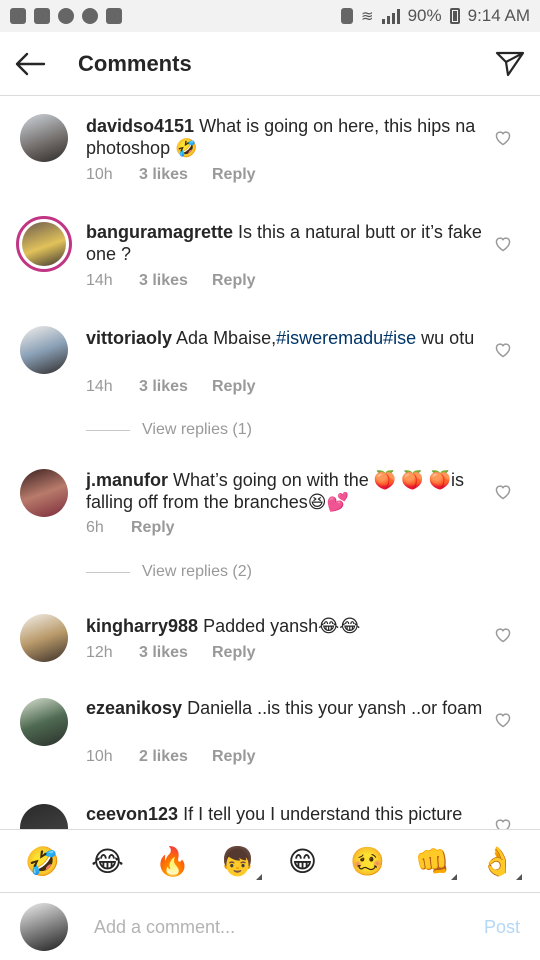 The height and width of the screenshot is (960, 540). Describe the element at coordinates (367, 16) in the screenshot. I see `wifi-icon: ≋` at that location.